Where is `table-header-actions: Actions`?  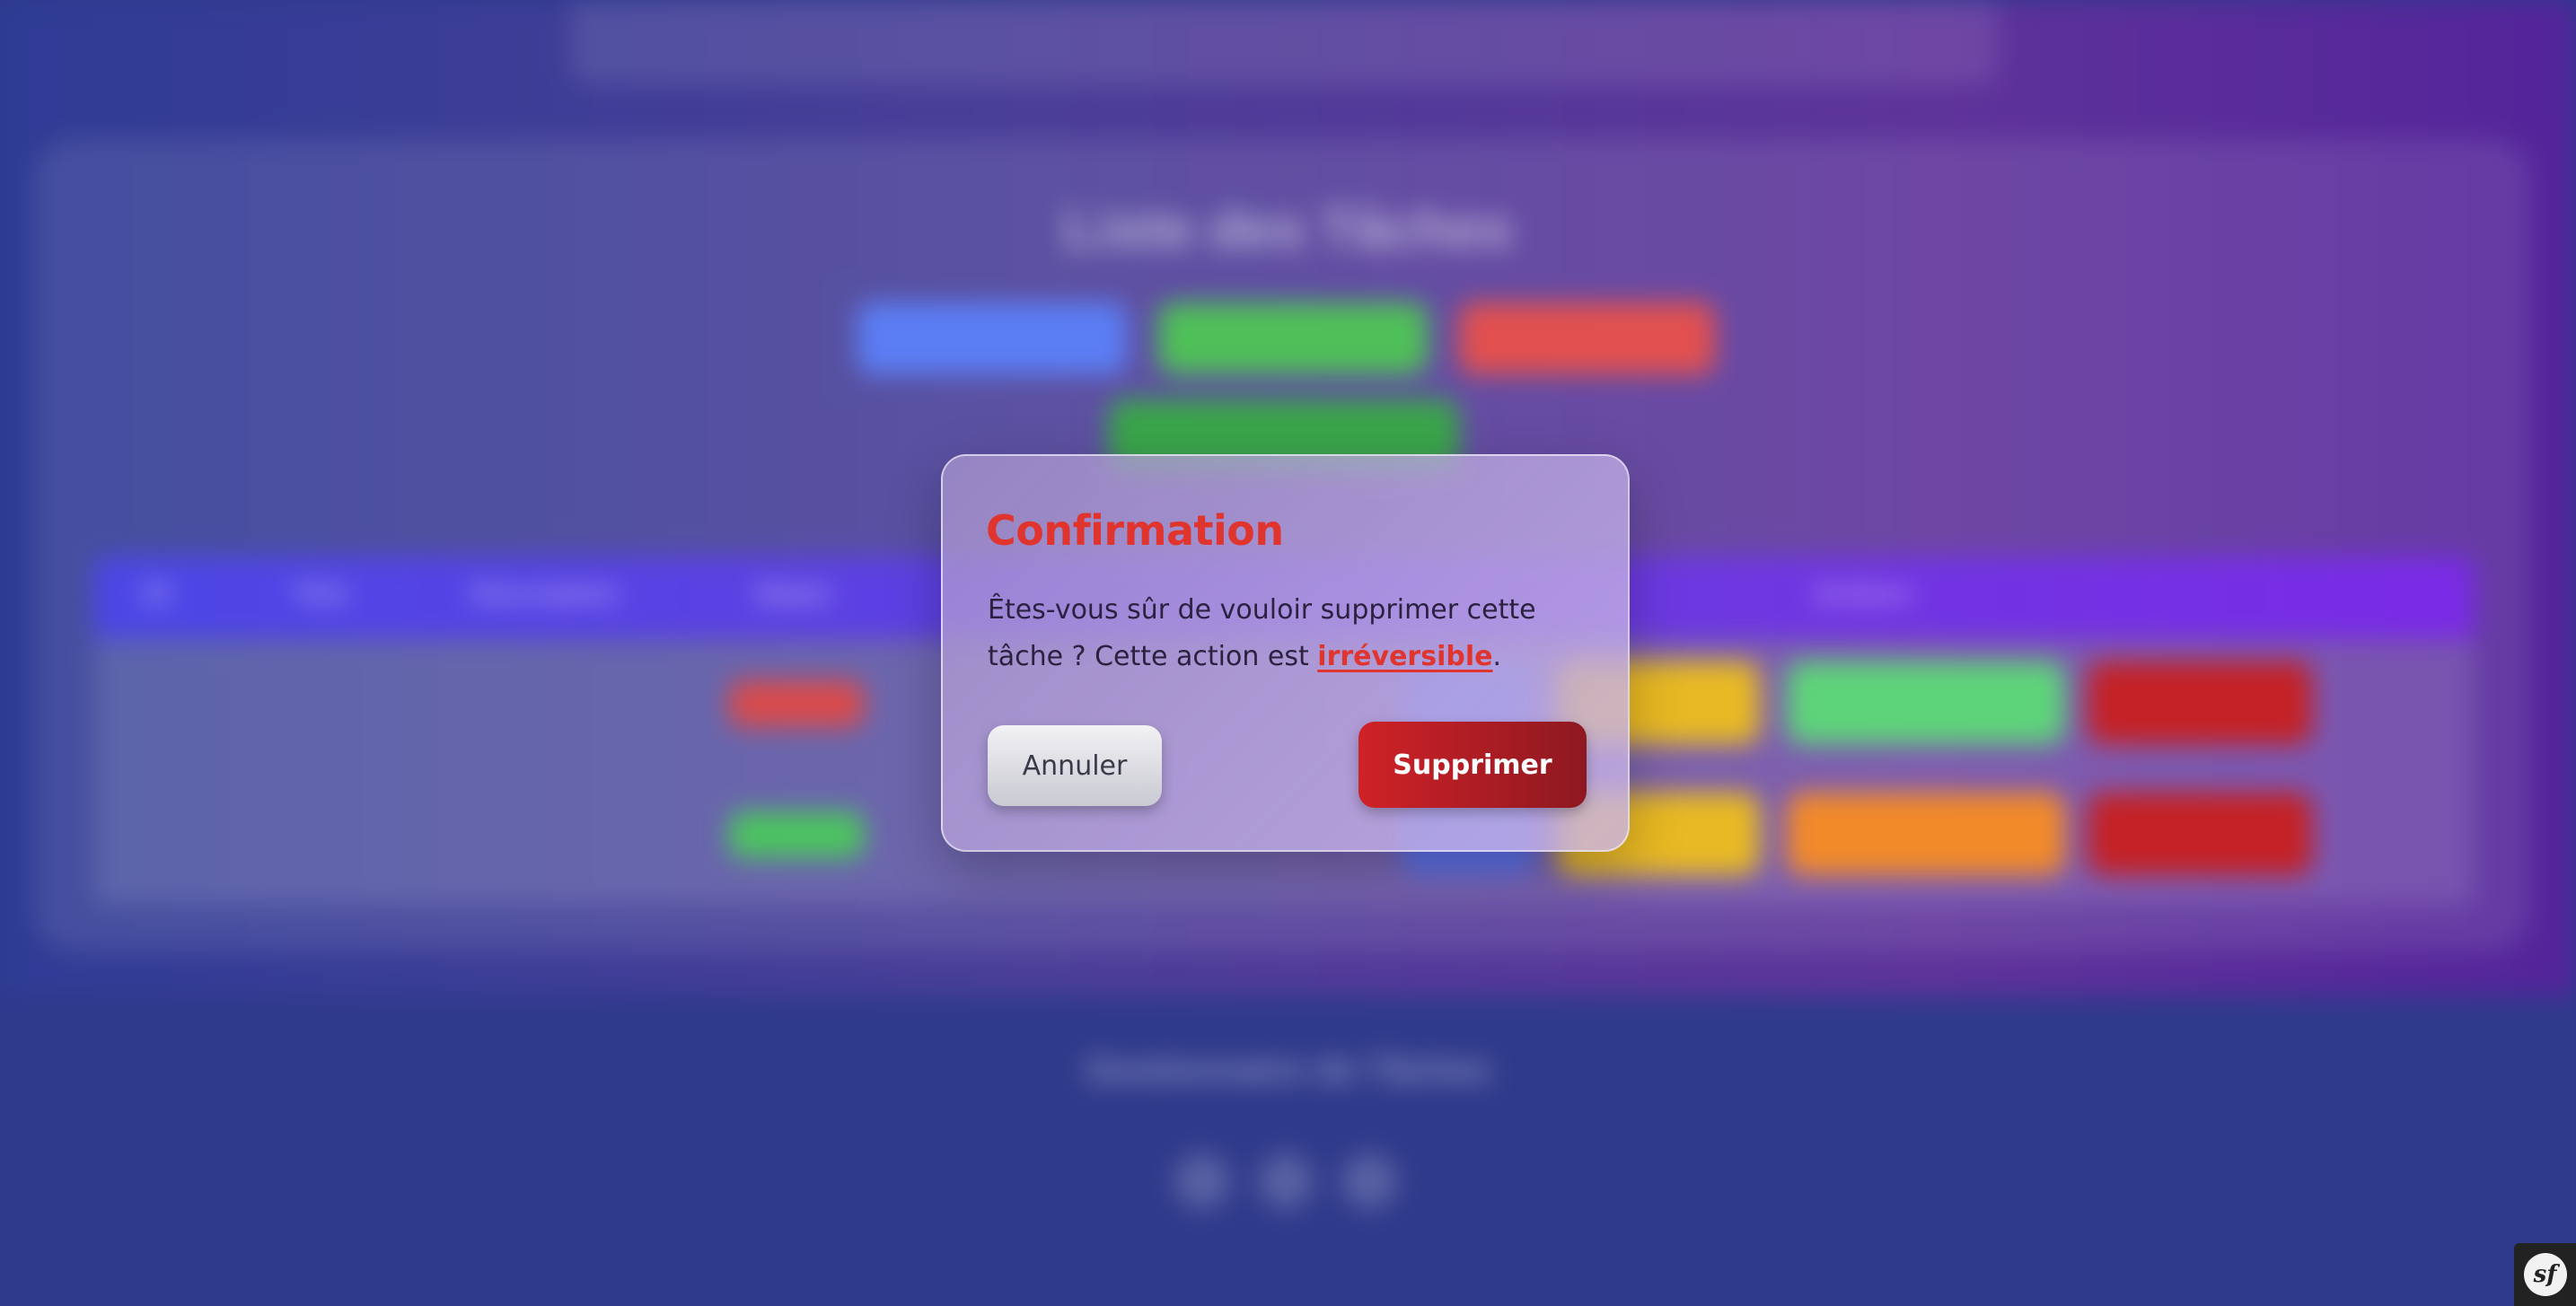
table-header-actions: Actions is located at coordinates (1864, 594).